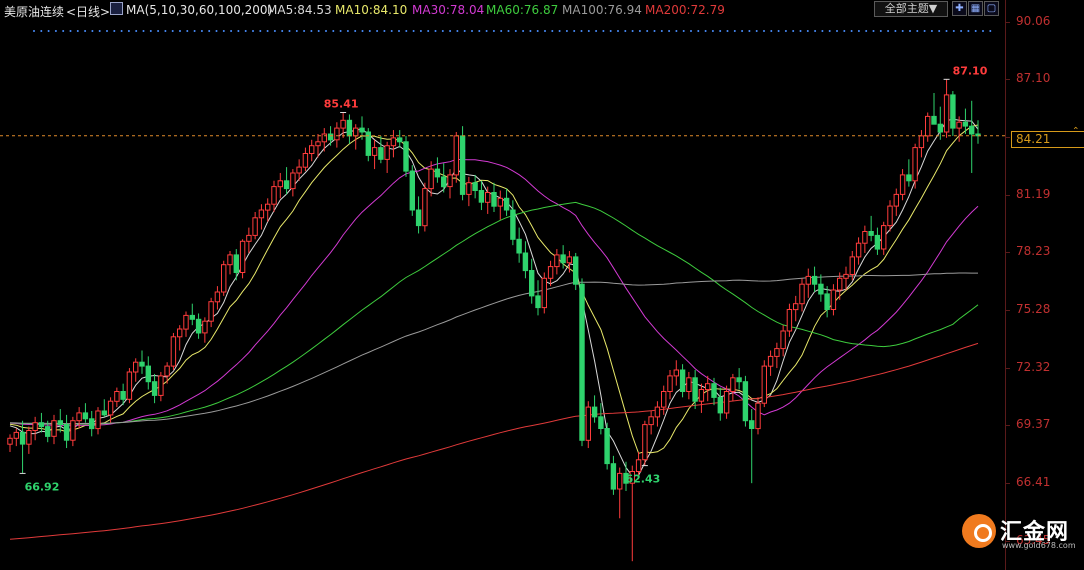  Describe the element at coordinates (1033, 367) in the screenshot. I see `price-tick-label: 72.32` at that location.